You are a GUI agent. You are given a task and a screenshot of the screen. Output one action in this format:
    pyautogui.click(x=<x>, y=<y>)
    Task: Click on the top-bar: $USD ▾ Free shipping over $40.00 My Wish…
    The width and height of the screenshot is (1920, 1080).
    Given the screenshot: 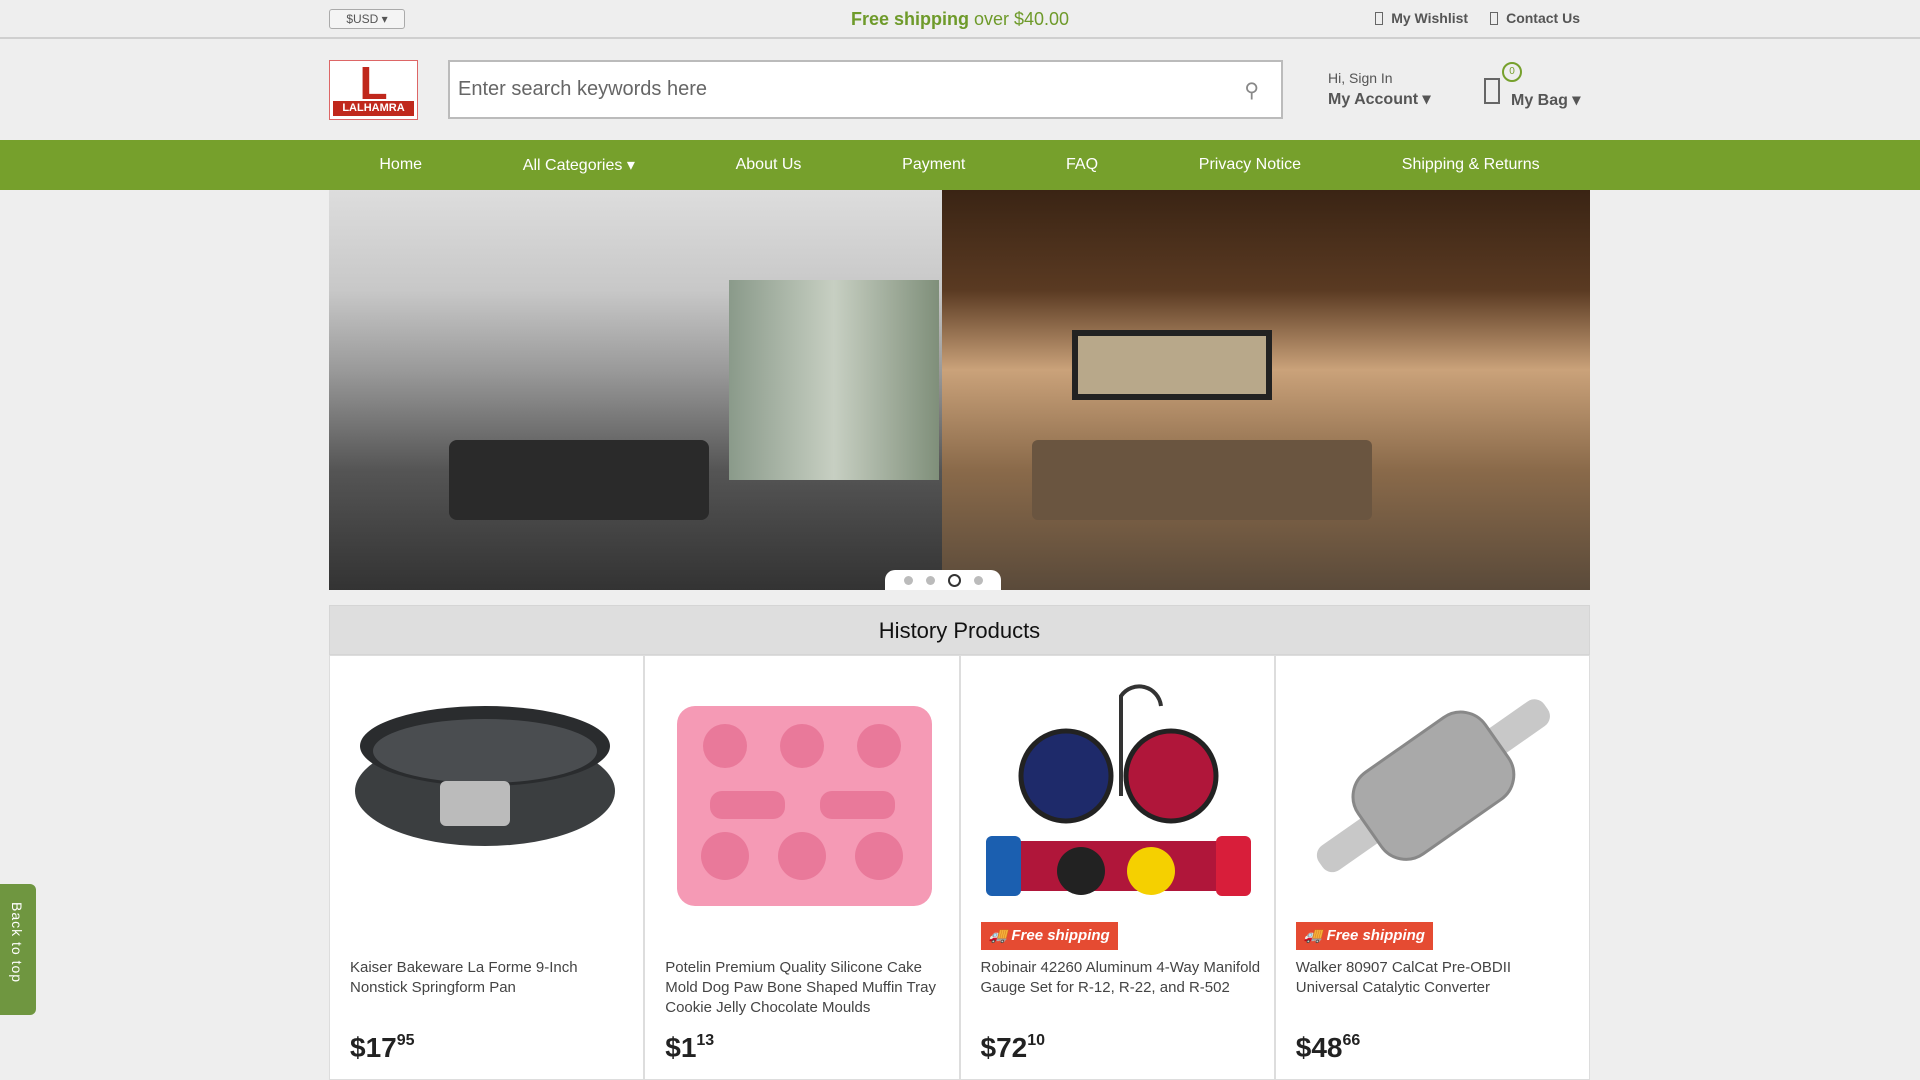 What is the action you would take?
    pyautogui.click(x=960, y=19)
    